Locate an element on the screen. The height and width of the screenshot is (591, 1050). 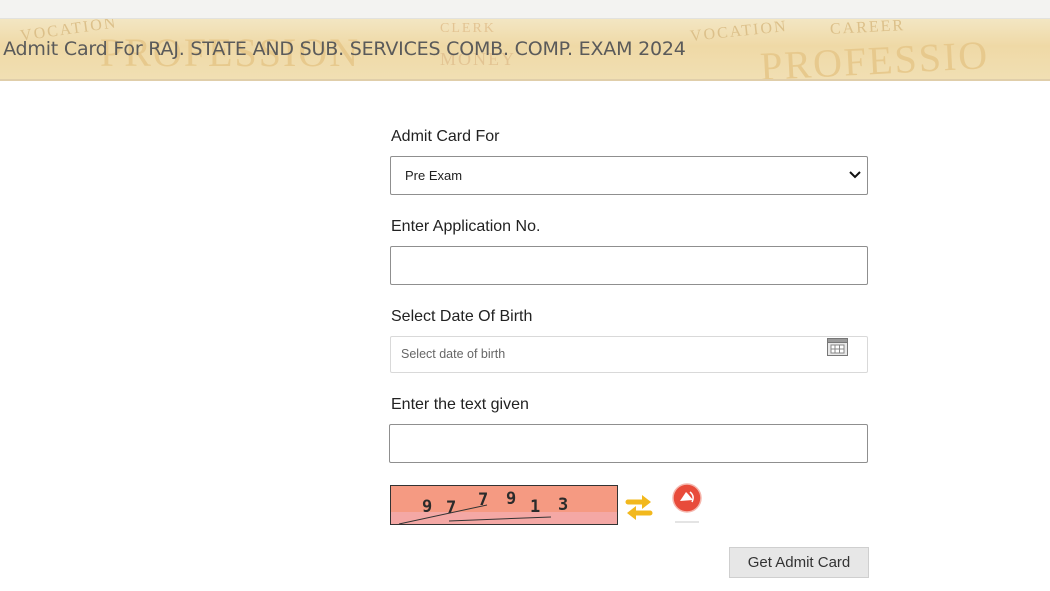
date-of-birth-placeholder: Select date of birth is located at coordinates (453, 354).